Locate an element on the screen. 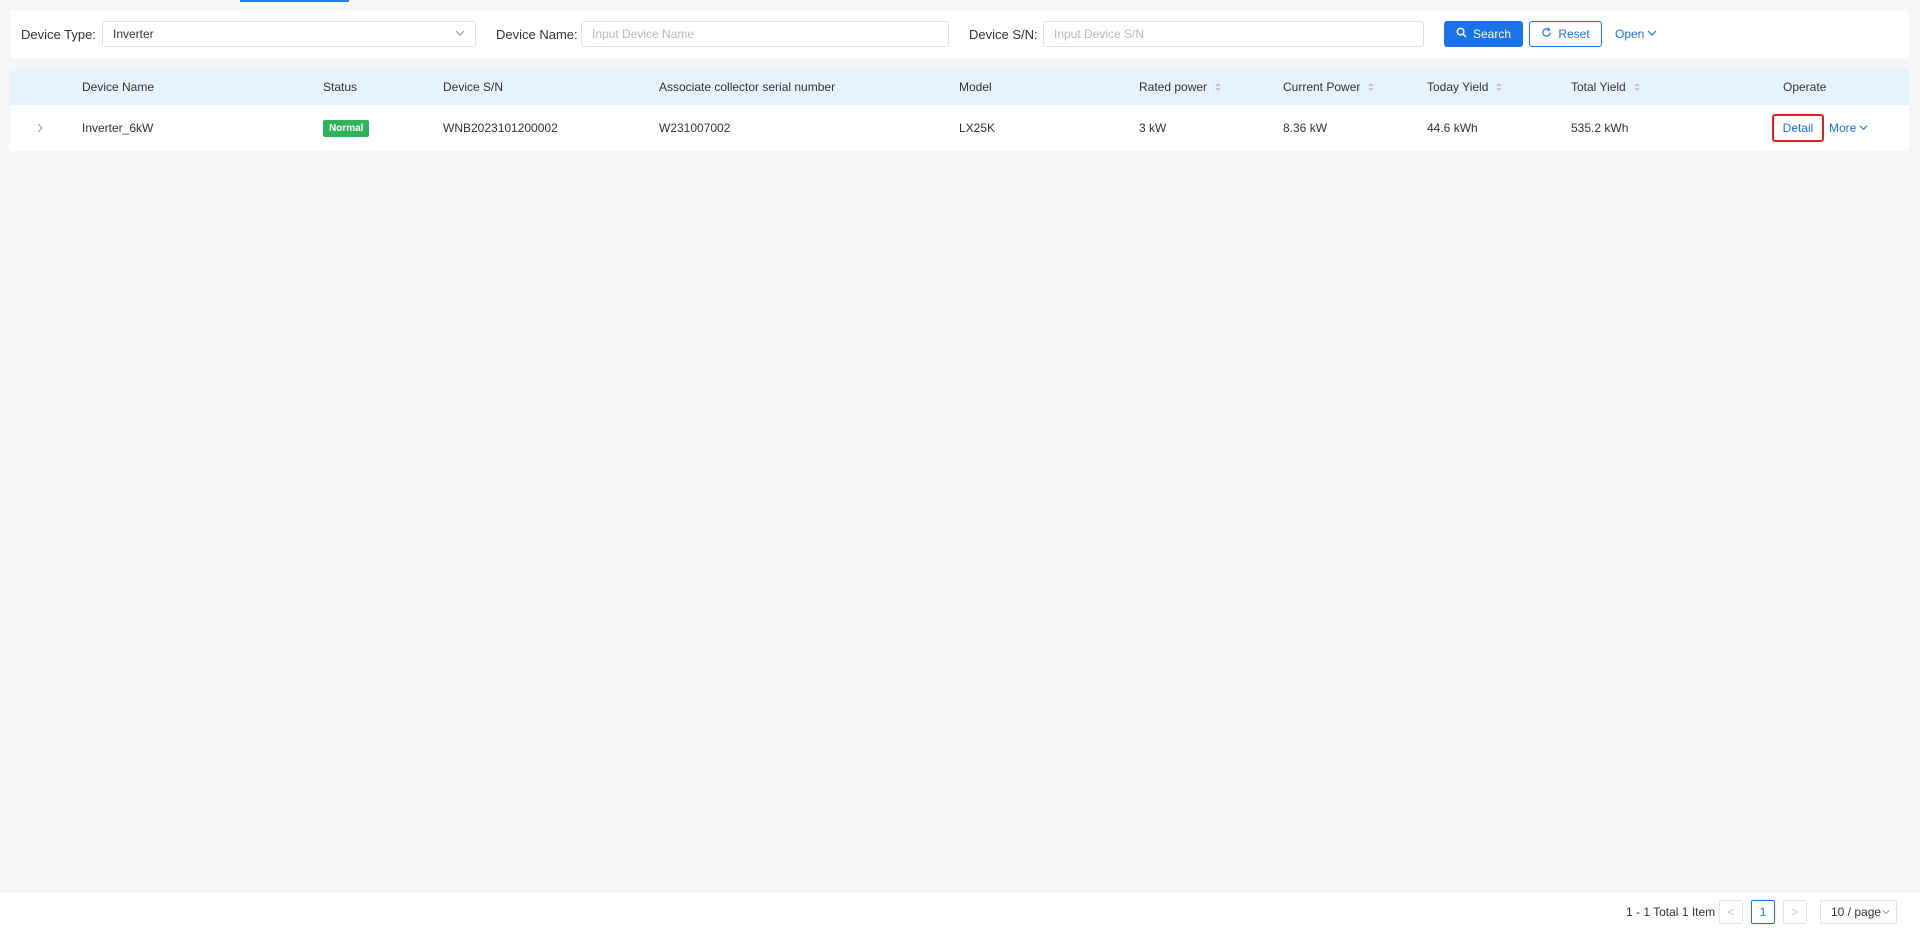 The image size is (1920, 932). col-status: Status is located at coordinates (340, 87).